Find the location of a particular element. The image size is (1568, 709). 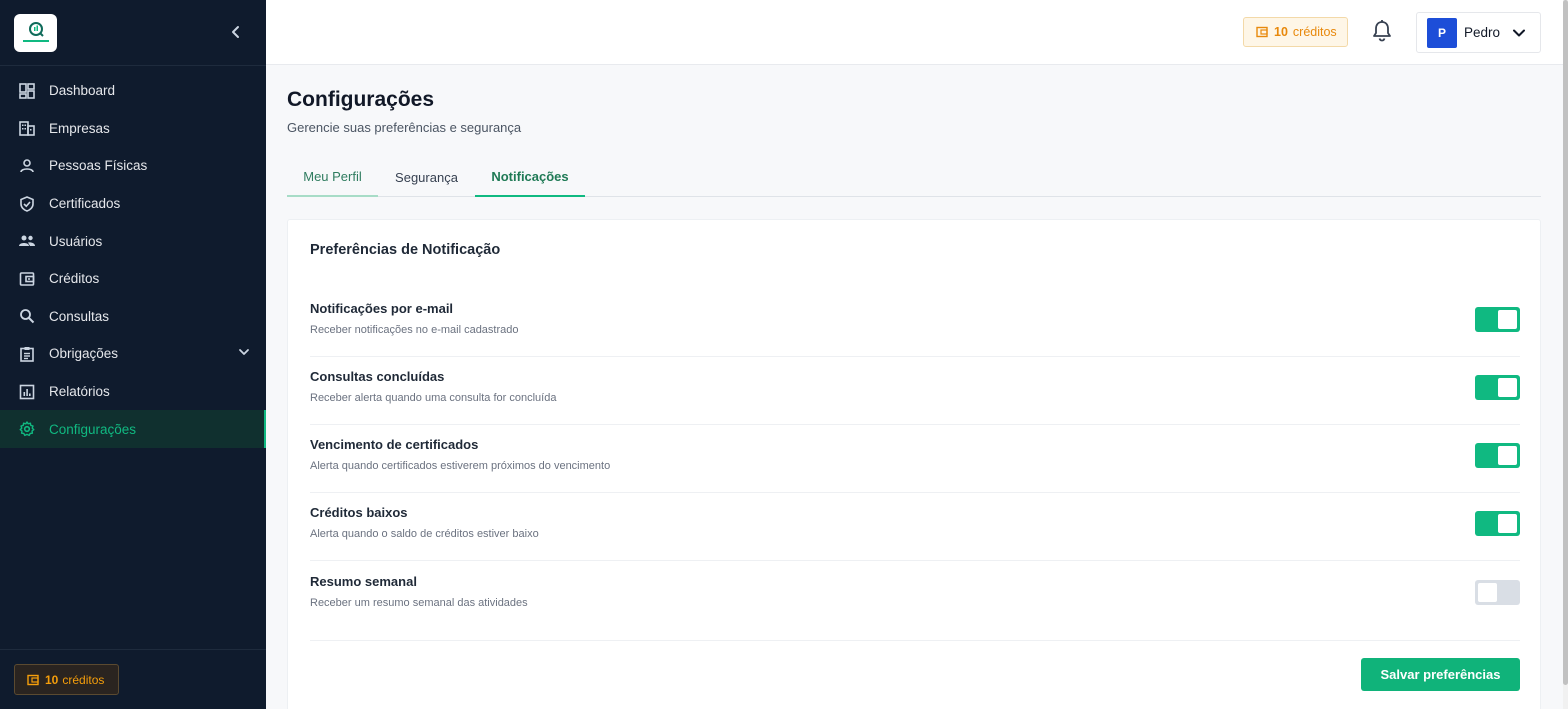

search-icon is located at coordinates (27, 316).